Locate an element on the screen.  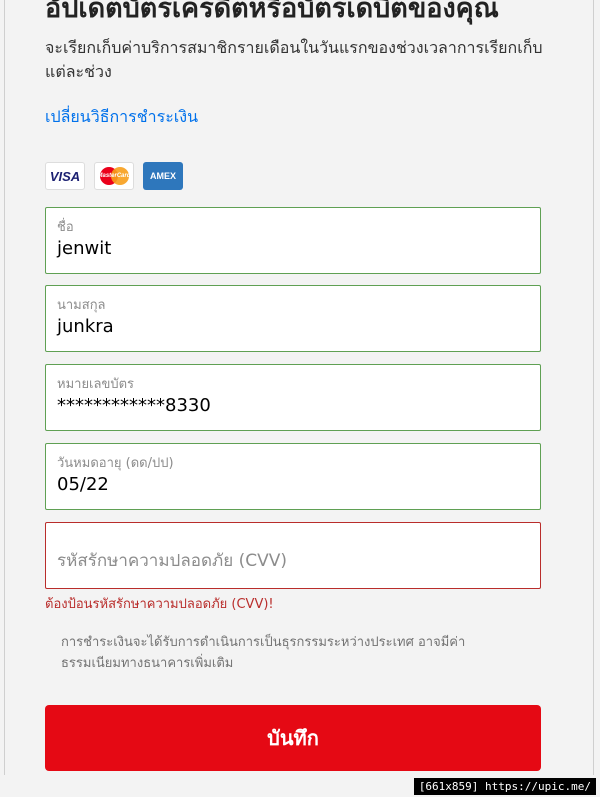
watermark: [661x859] https://upic.me/ is located at coordinates (504, 786).